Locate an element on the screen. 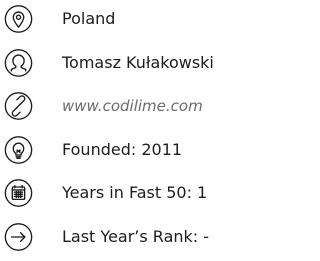 The width and height of the screenshot is (320, 261). years-in-fast50-text: Years in Fast 50: 1 is located at coordinates (135, 192).